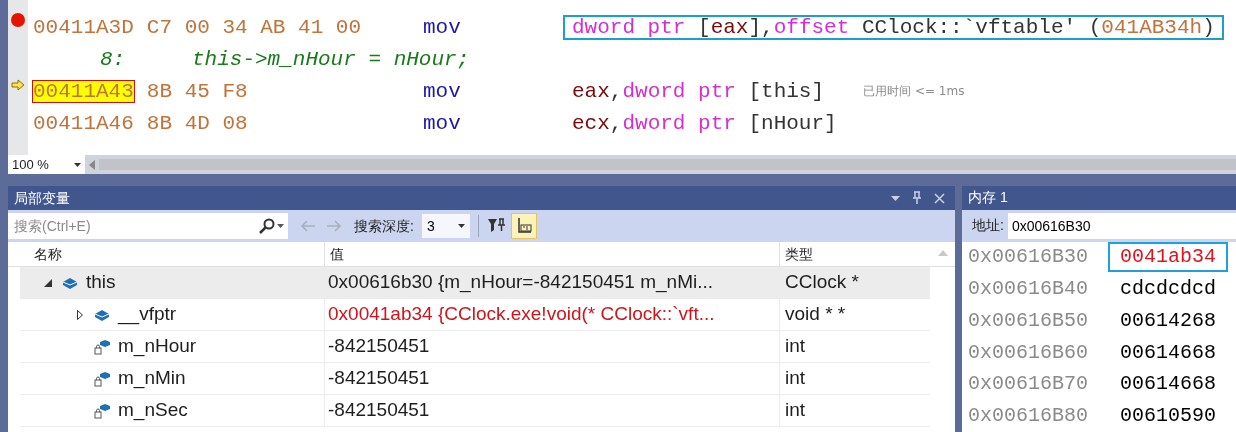 The width and height of the screenshot is (1236, 432). I want to click on tree-row: m_nHour -842150451 int, so click(475, 347).